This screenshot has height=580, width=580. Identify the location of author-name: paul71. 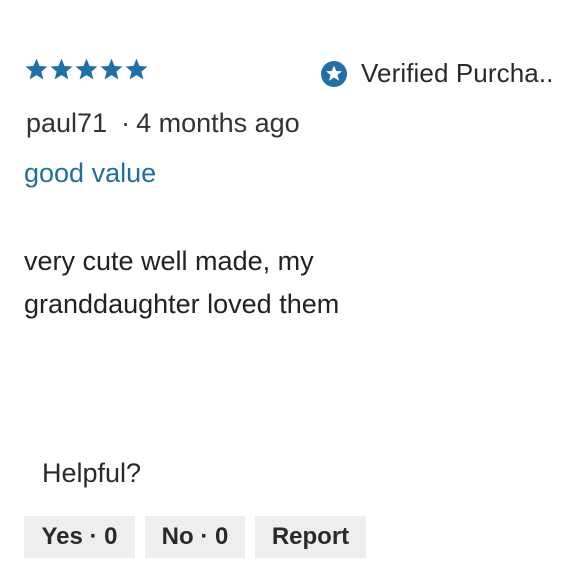
(67, 123).